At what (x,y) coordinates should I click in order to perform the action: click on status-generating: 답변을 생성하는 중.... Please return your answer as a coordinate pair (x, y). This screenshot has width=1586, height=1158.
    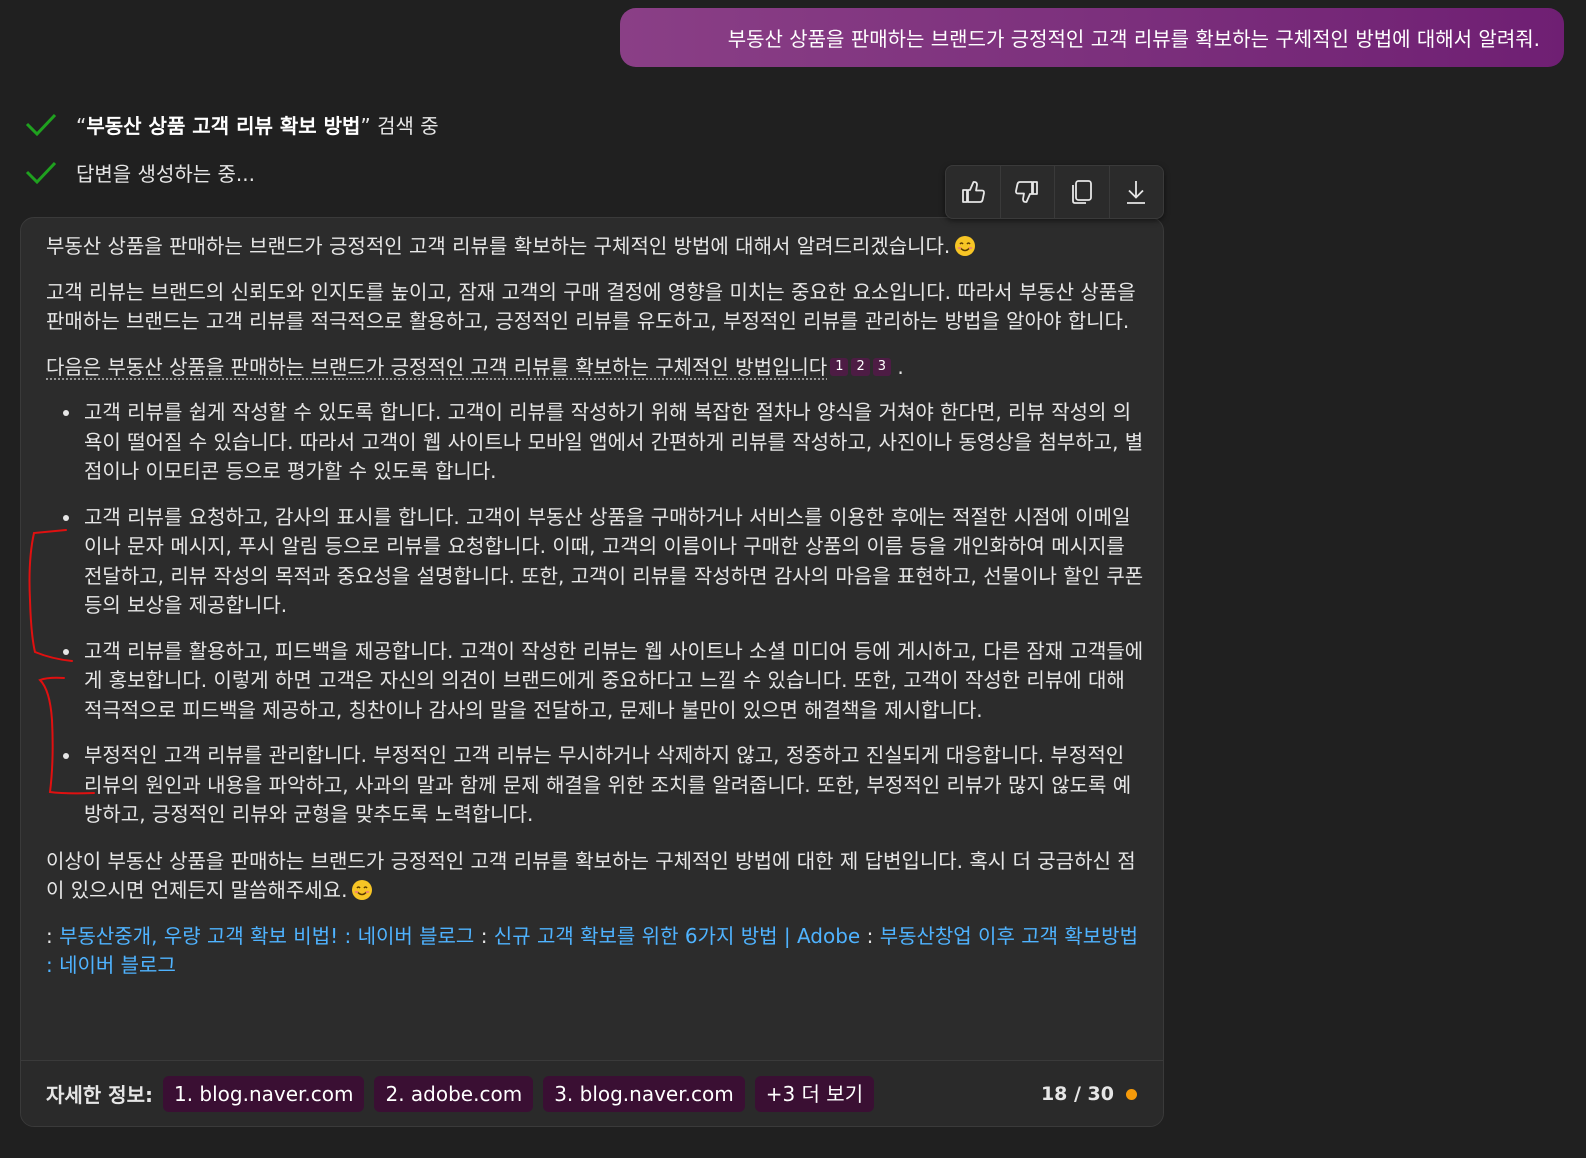
    Looking at the image, I should click on (139, 172).